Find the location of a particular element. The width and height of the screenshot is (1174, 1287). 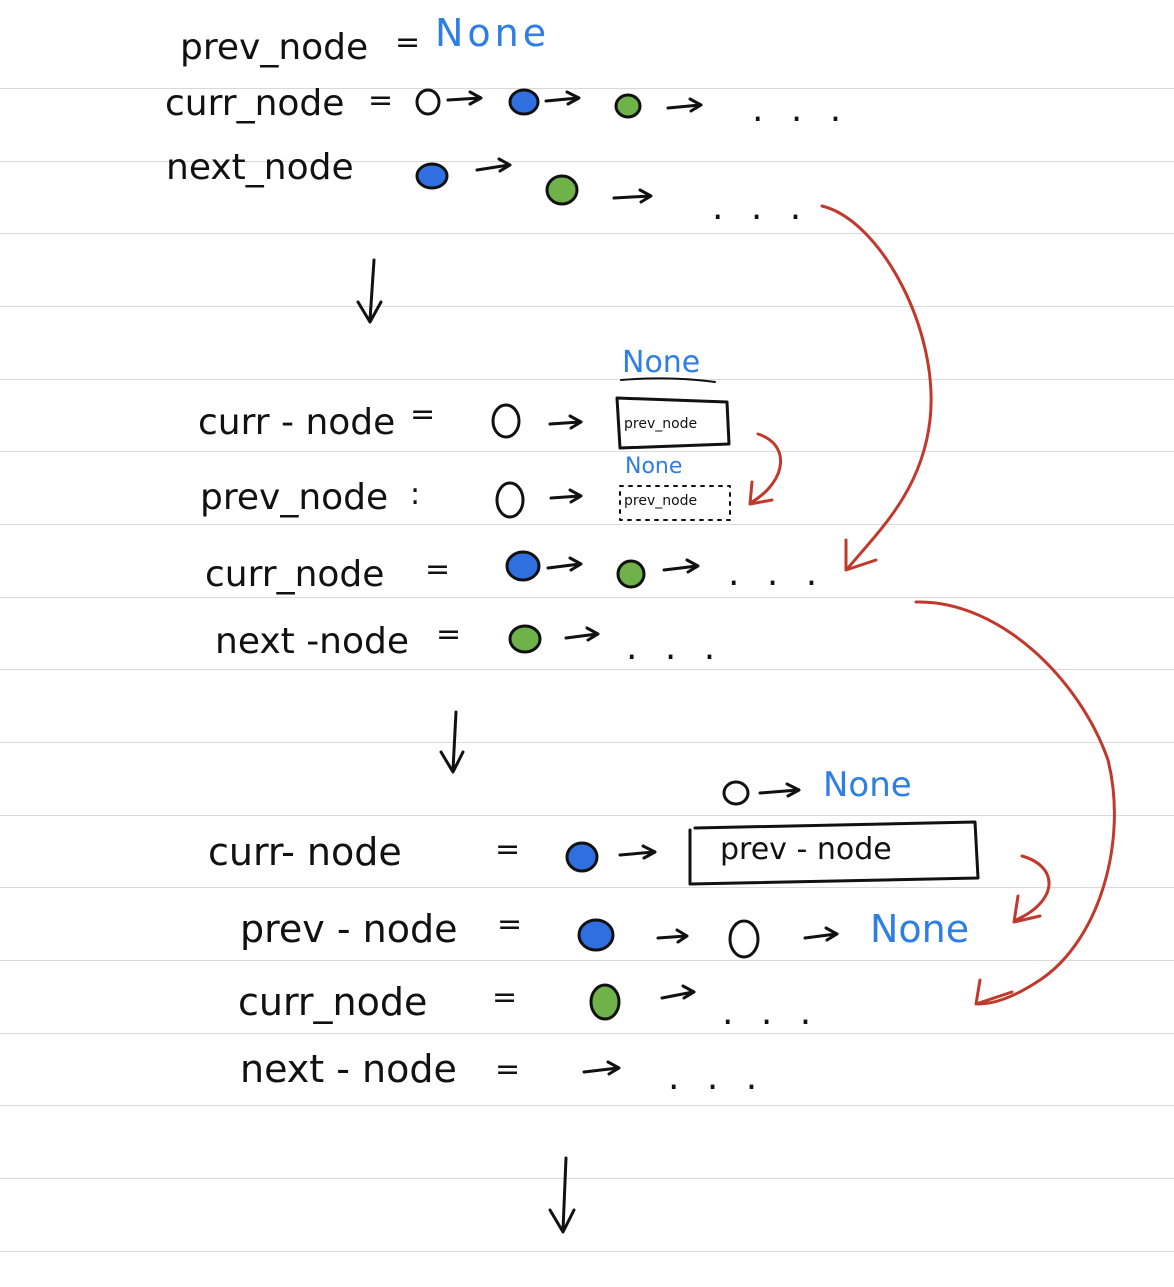

prev-node-dotted-box is located at coordinates (675, 503).